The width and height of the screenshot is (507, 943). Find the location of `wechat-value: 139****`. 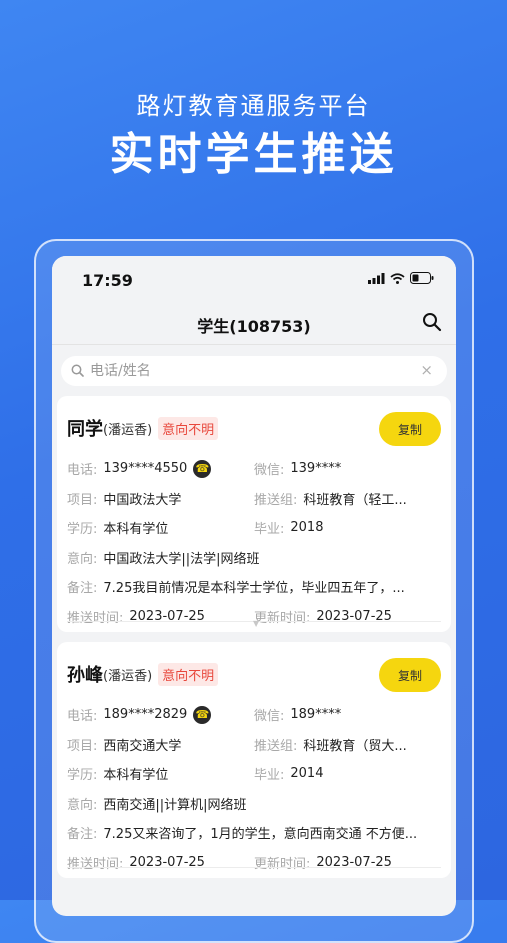

wechat-value: 139**** is located at coordinates (316, 469).